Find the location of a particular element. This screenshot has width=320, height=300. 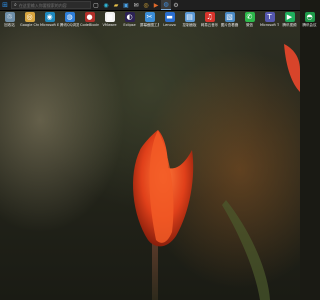

desktop-icon-label: Eclipse is located at coordinates (129, 25).